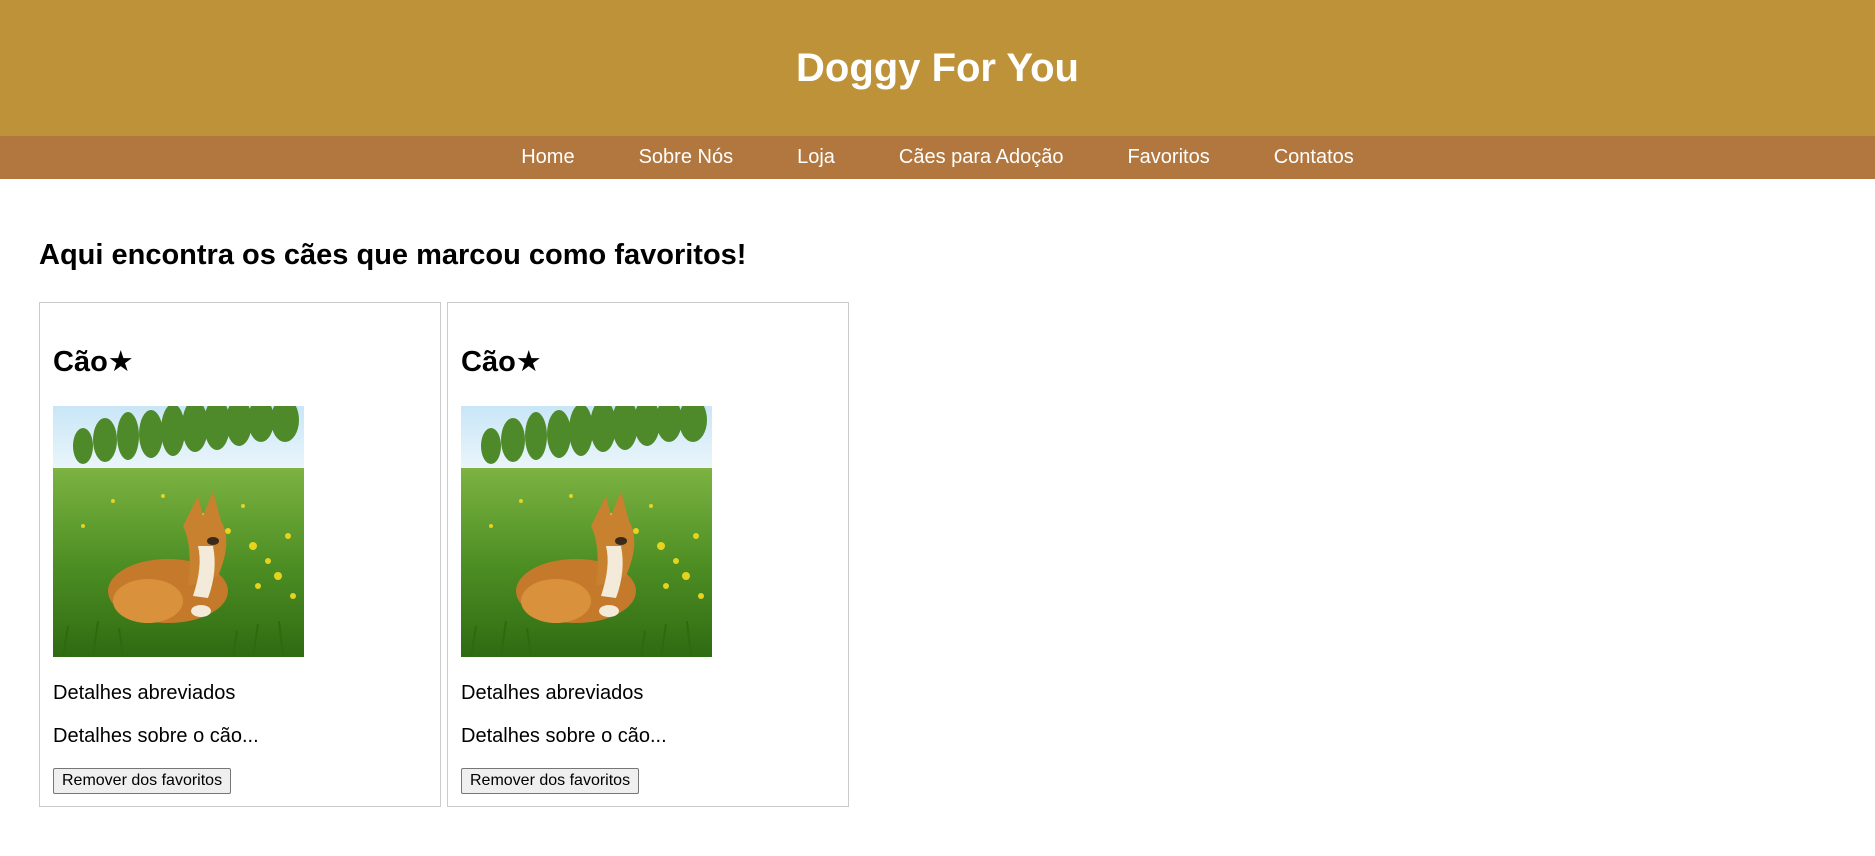 This screenshot has width=1875, height=856. Describe the element at coordinates (547, 157) in the screenshot. I see `nav-item-home: Home` at that location.